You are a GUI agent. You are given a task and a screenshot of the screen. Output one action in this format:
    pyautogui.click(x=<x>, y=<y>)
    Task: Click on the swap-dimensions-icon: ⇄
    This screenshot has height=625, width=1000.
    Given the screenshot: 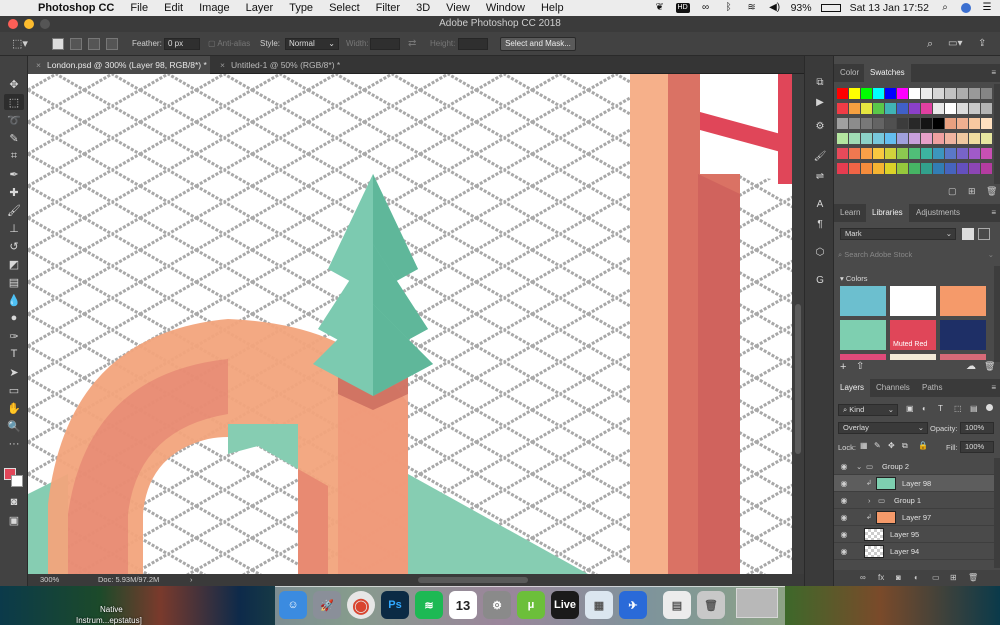 What is the action you would take?
    pyautogui.click(x=412, y=44)
    